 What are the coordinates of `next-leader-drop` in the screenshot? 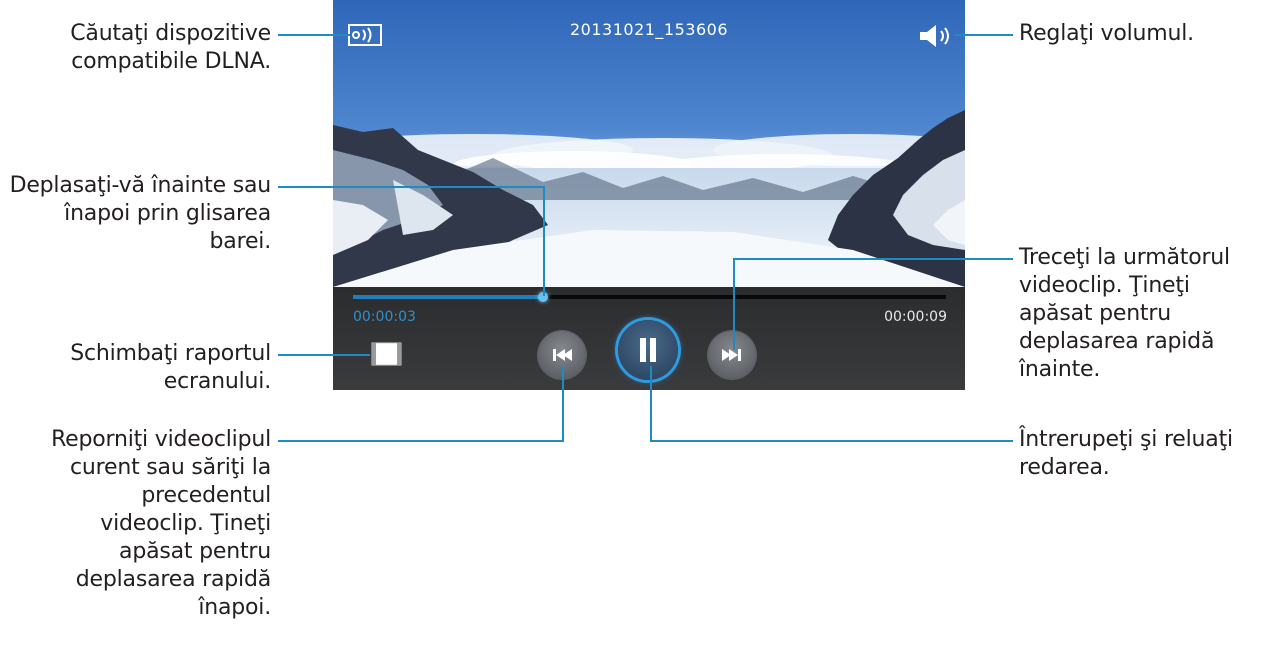 It's located at (734, 304).